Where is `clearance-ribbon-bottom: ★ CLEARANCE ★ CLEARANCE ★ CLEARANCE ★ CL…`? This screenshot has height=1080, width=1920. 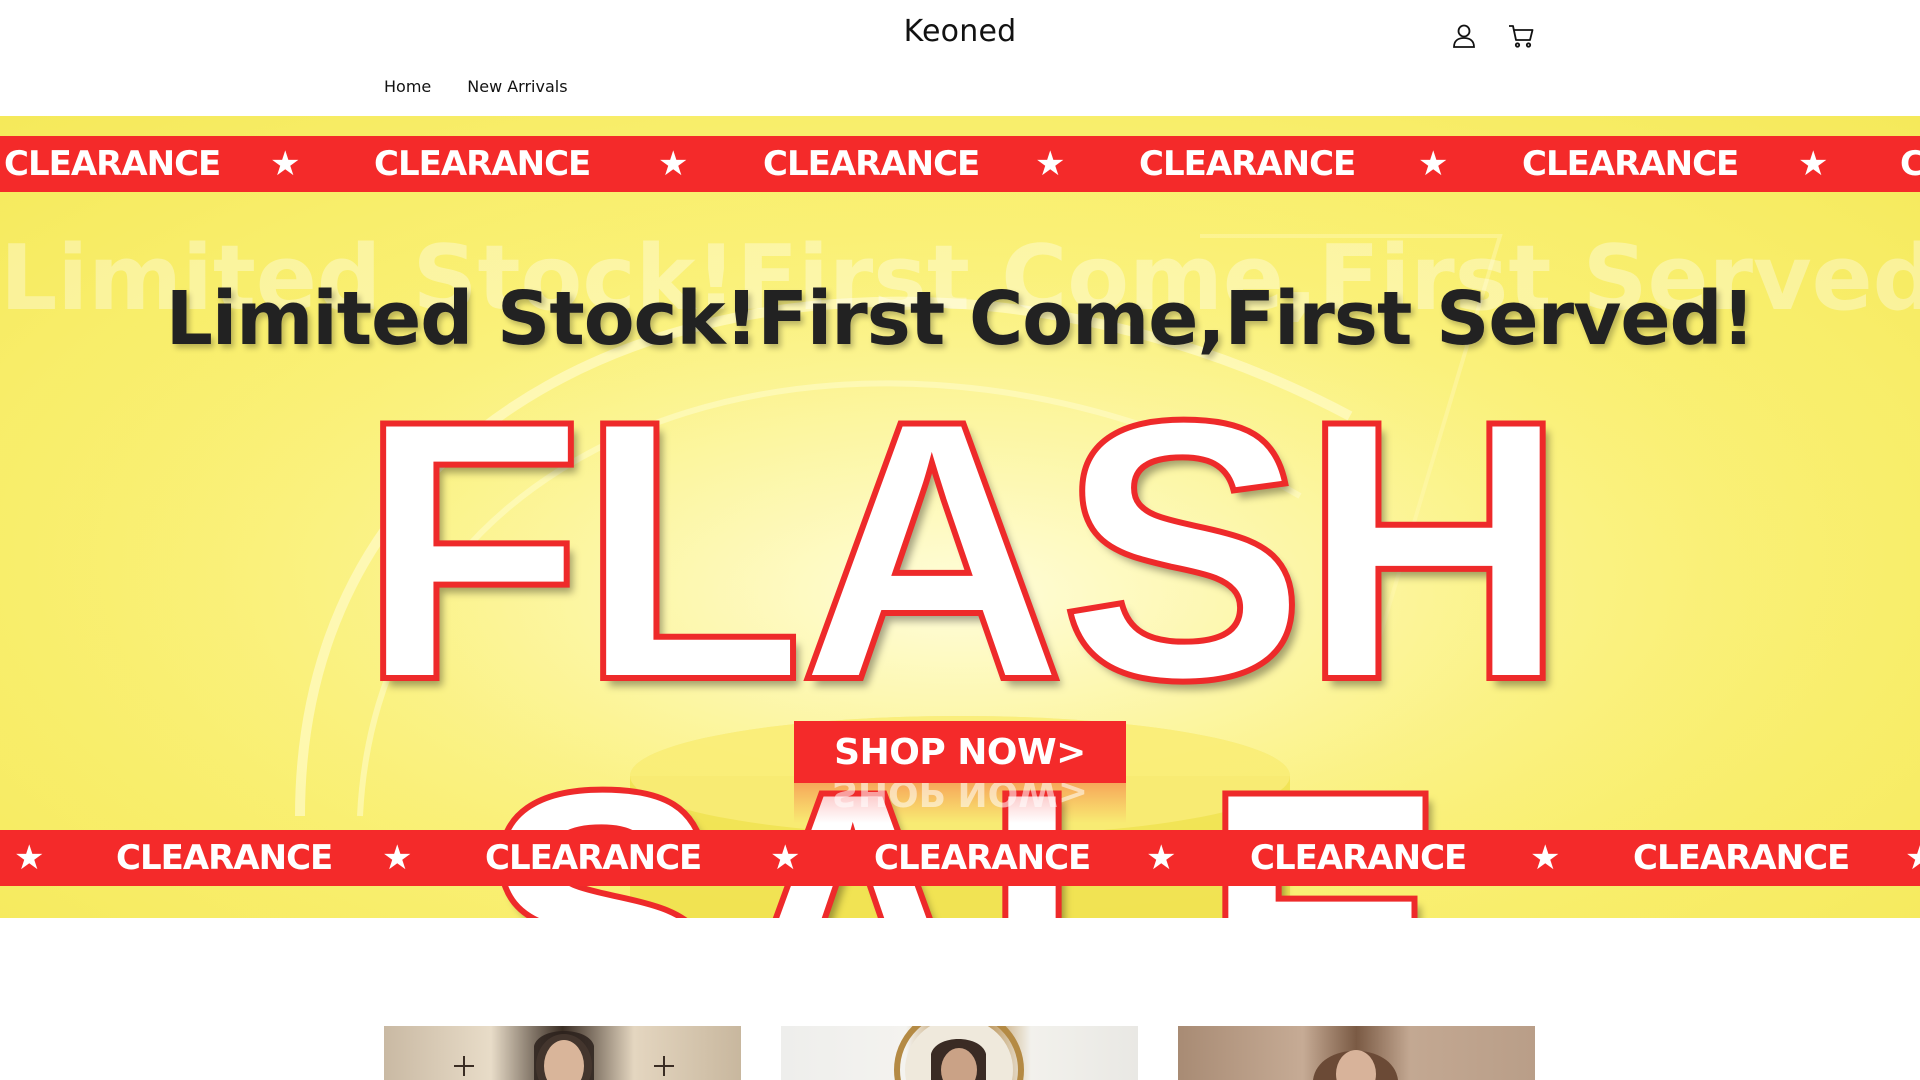
clearance-ribbon-bottom: ★ CLEARANCE ★ CLEARANCE ★ CLEARANCE ★ CL… is located at coordinates (960, 858).